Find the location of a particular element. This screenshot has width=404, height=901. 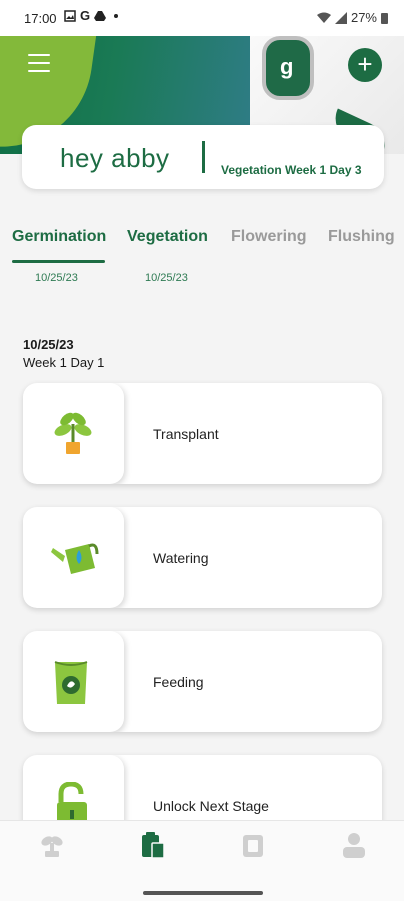

active-tab-indicator is located at coordinates (58, 261).